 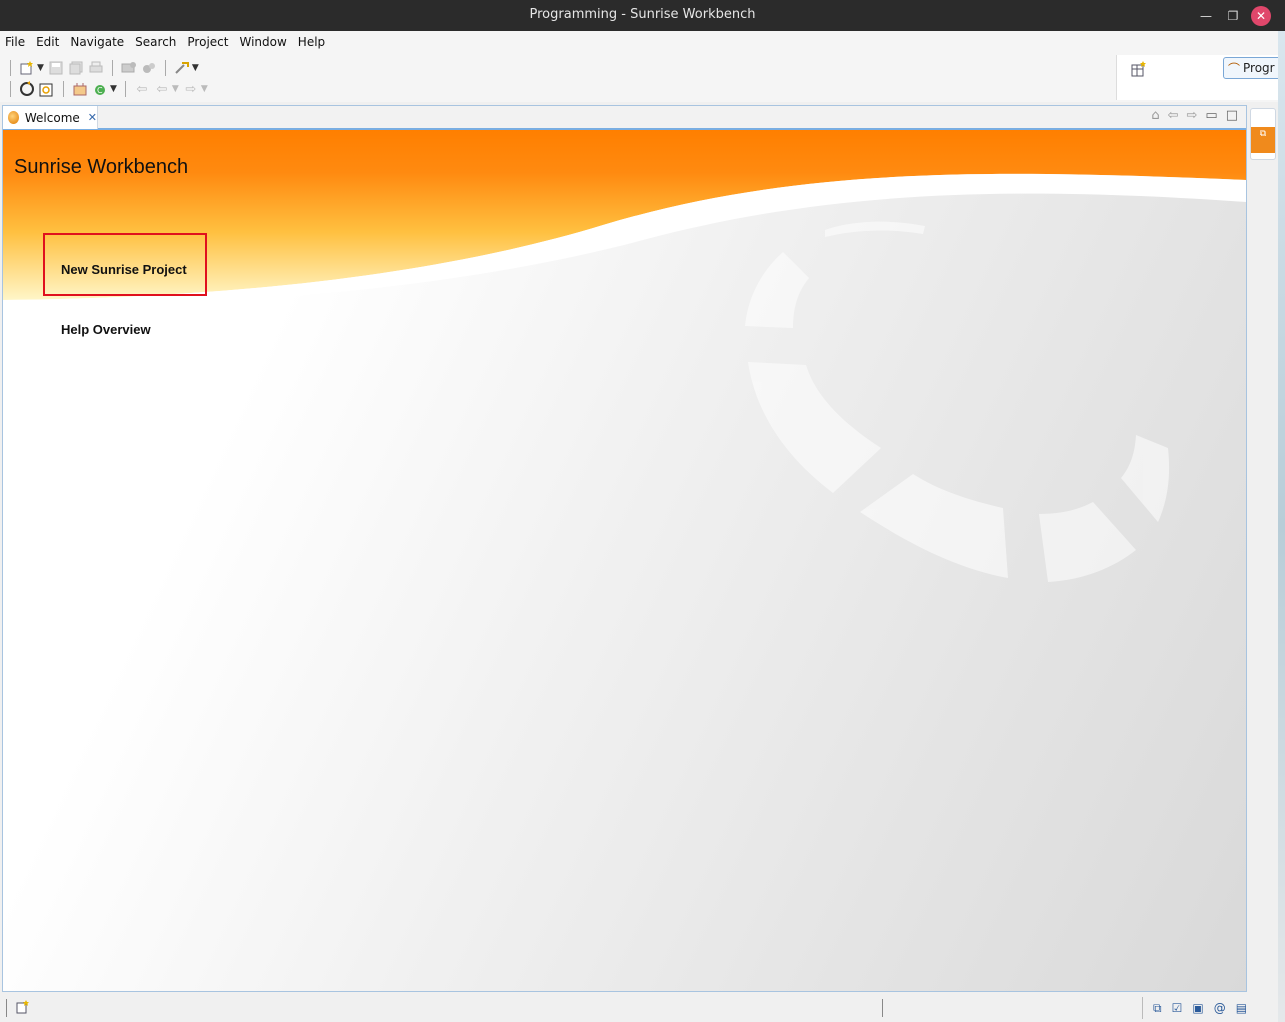 What do you see at coordinates (129, 68) in the screenshot?
I see `build-icon` at bounding box center [129, 68].